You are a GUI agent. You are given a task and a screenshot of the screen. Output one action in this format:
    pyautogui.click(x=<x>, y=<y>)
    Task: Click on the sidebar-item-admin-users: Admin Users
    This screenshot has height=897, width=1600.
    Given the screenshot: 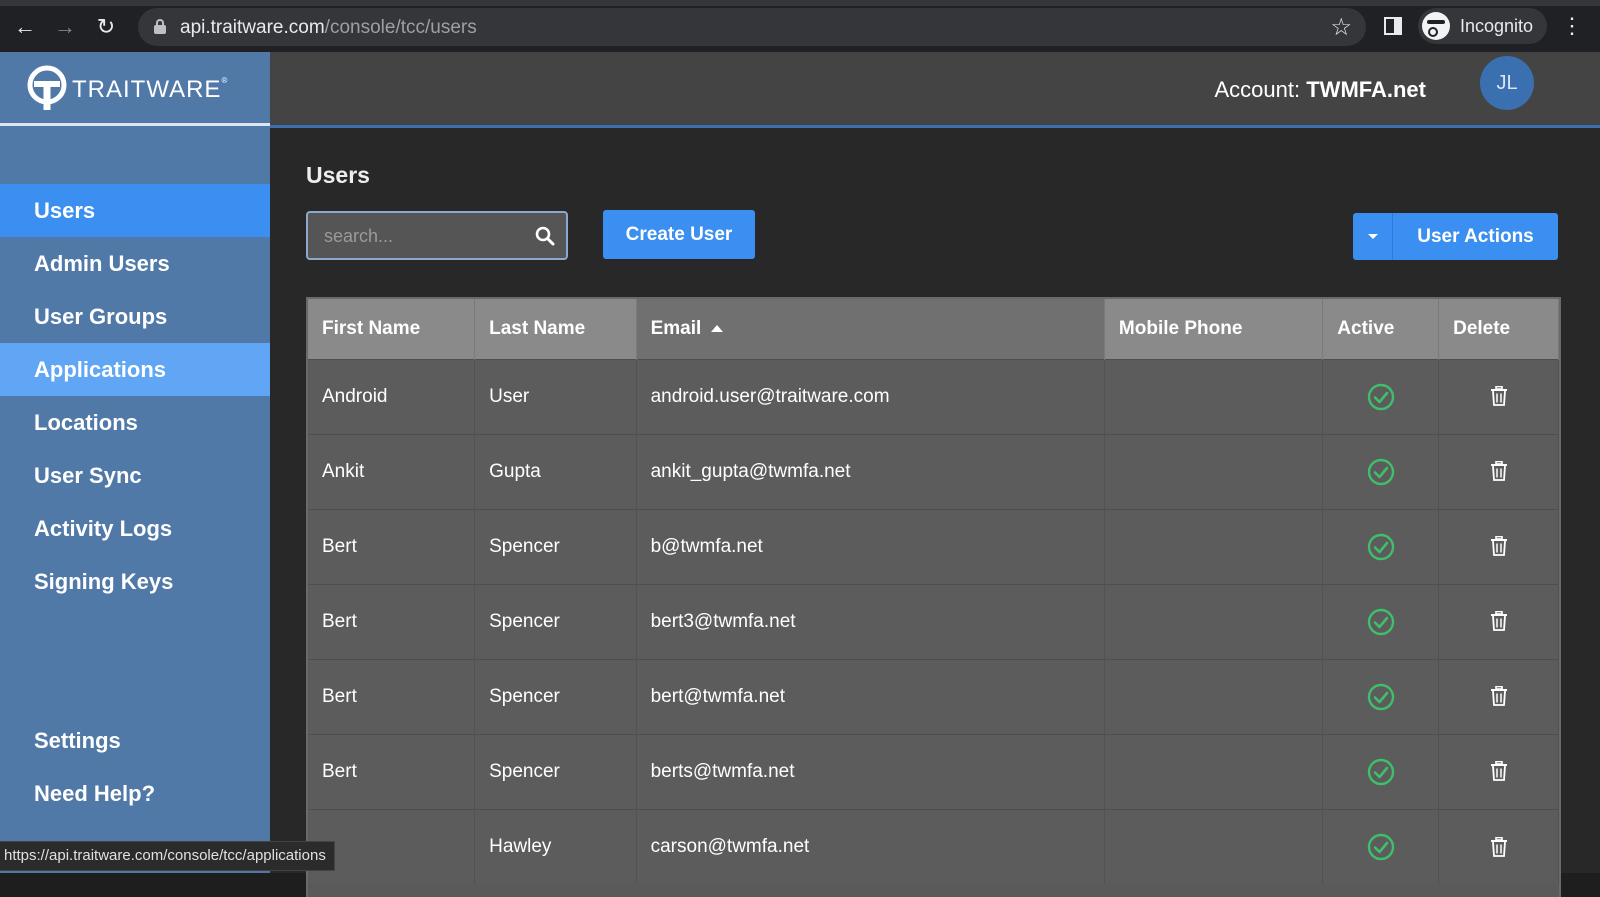 What is the action you would take?
    pyautogui.click(x=135, y=263)
    